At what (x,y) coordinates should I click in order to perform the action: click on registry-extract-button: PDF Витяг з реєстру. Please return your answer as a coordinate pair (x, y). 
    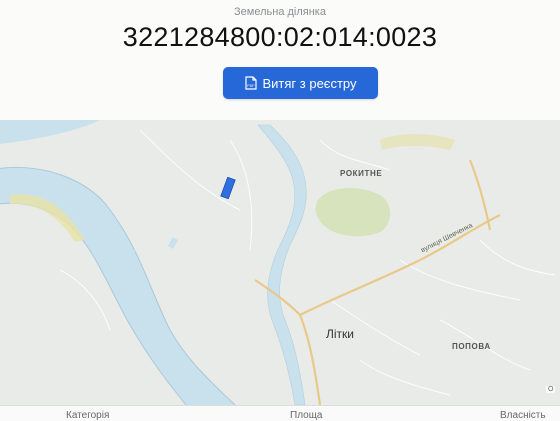
    Looking at the image, I should click on (300, 83).